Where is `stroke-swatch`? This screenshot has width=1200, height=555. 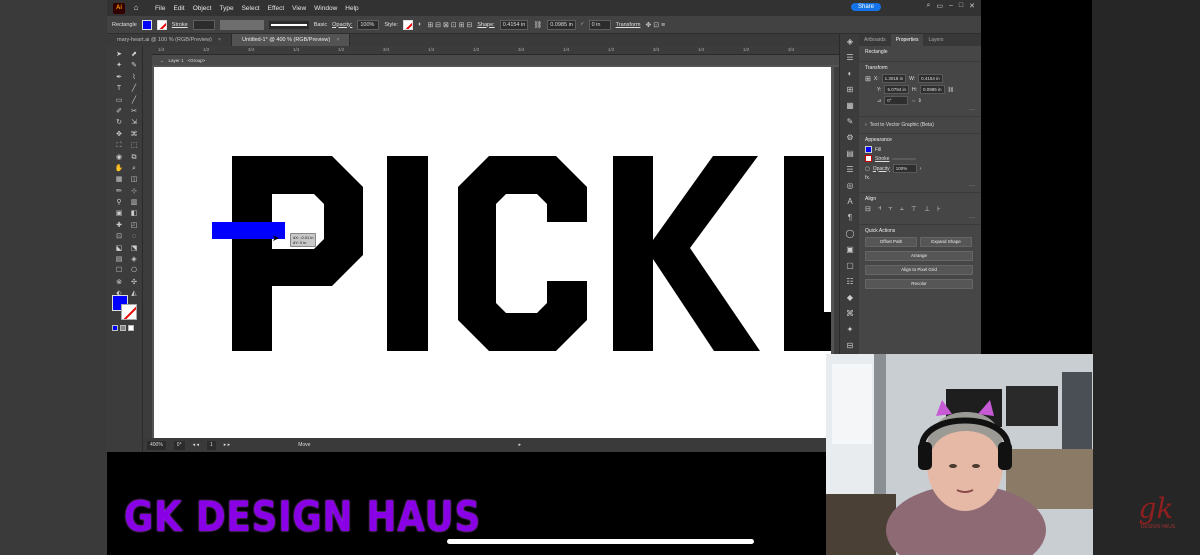 stroke-swatch is located at coordinates (161, 24).